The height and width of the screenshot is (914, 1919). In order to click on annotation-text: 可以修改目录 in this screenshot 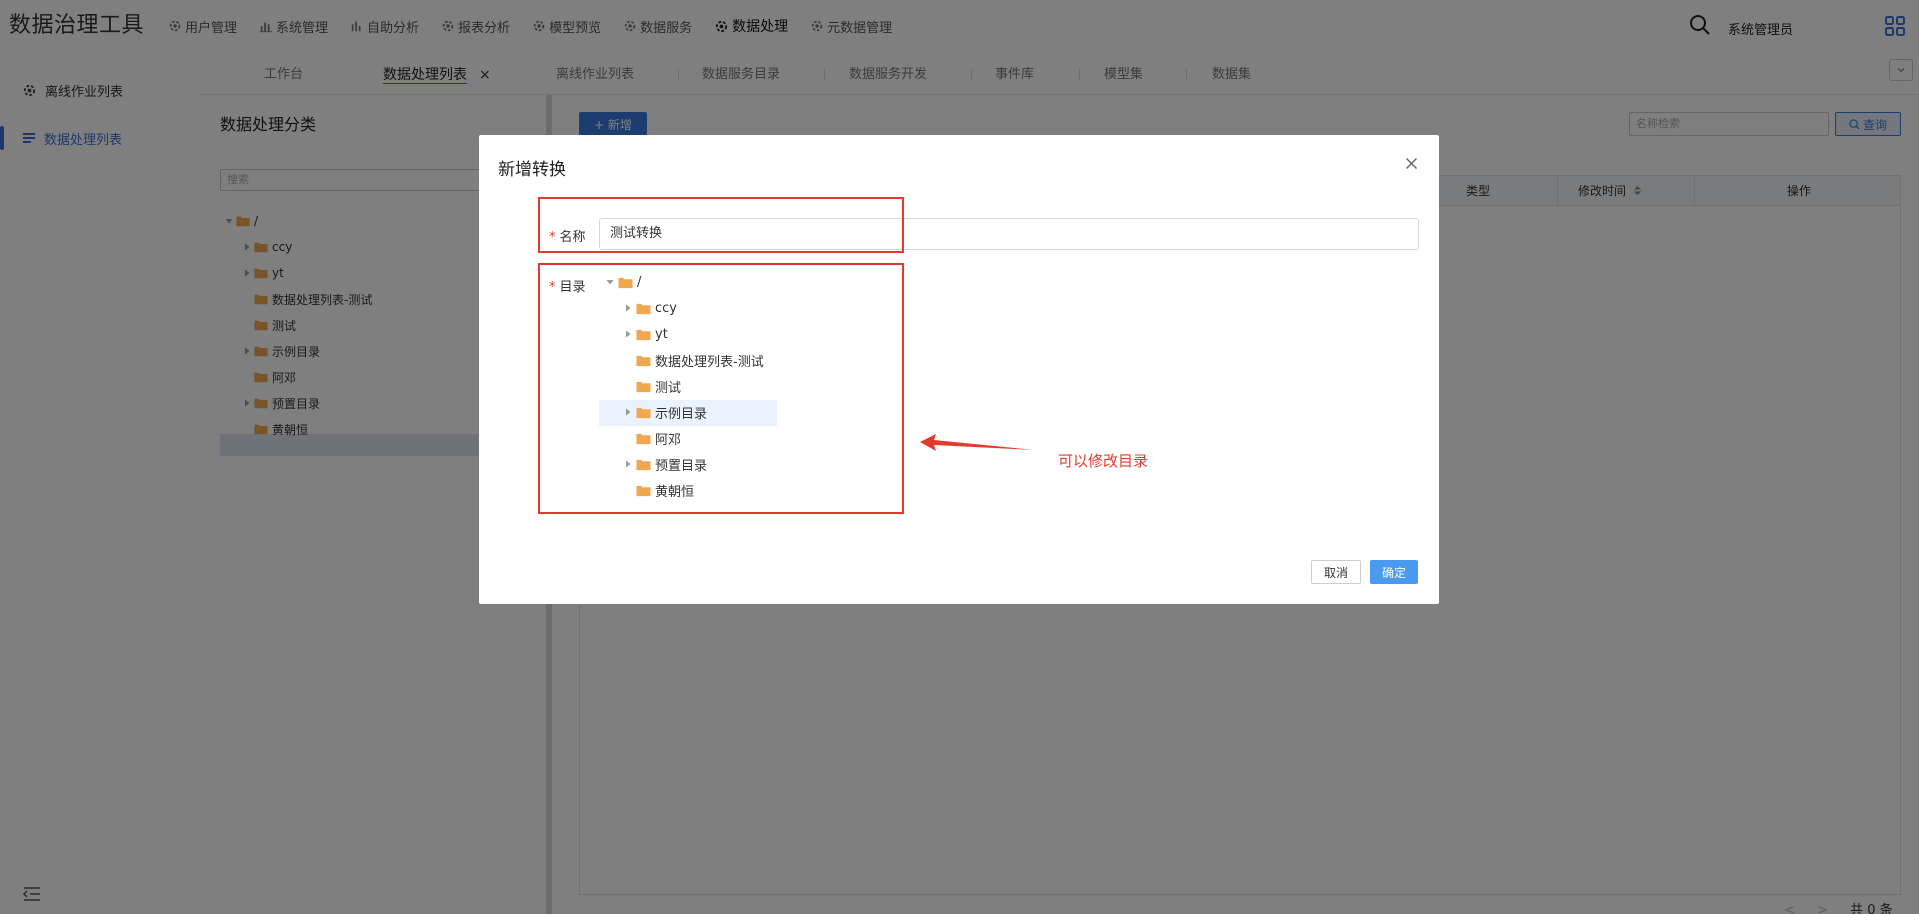, I will do `click(1103, 461)`.